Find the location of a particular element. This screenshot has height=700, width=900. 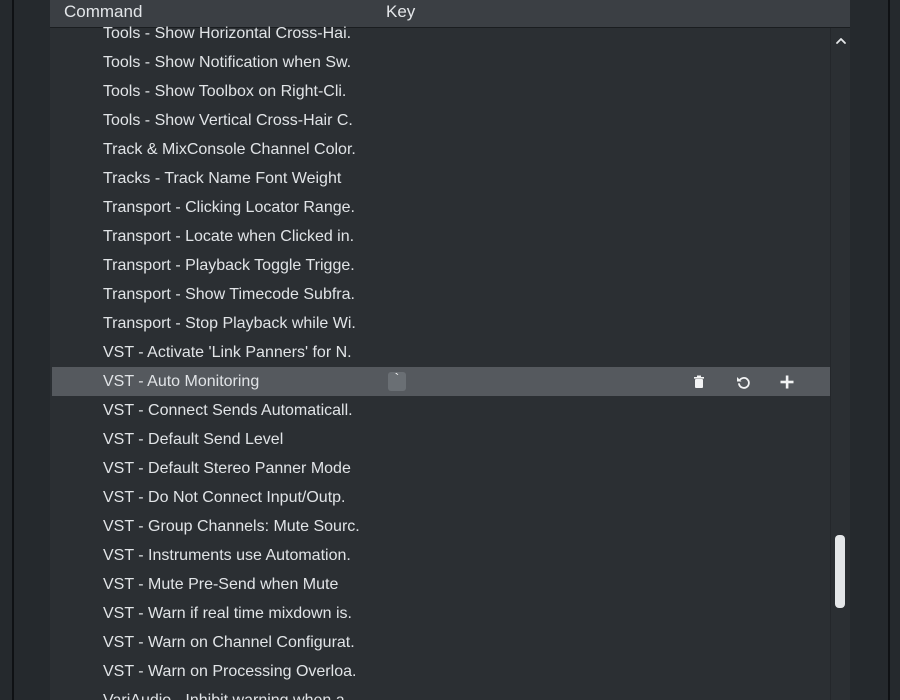

frame-border-right is located at coordinates (889, 350).